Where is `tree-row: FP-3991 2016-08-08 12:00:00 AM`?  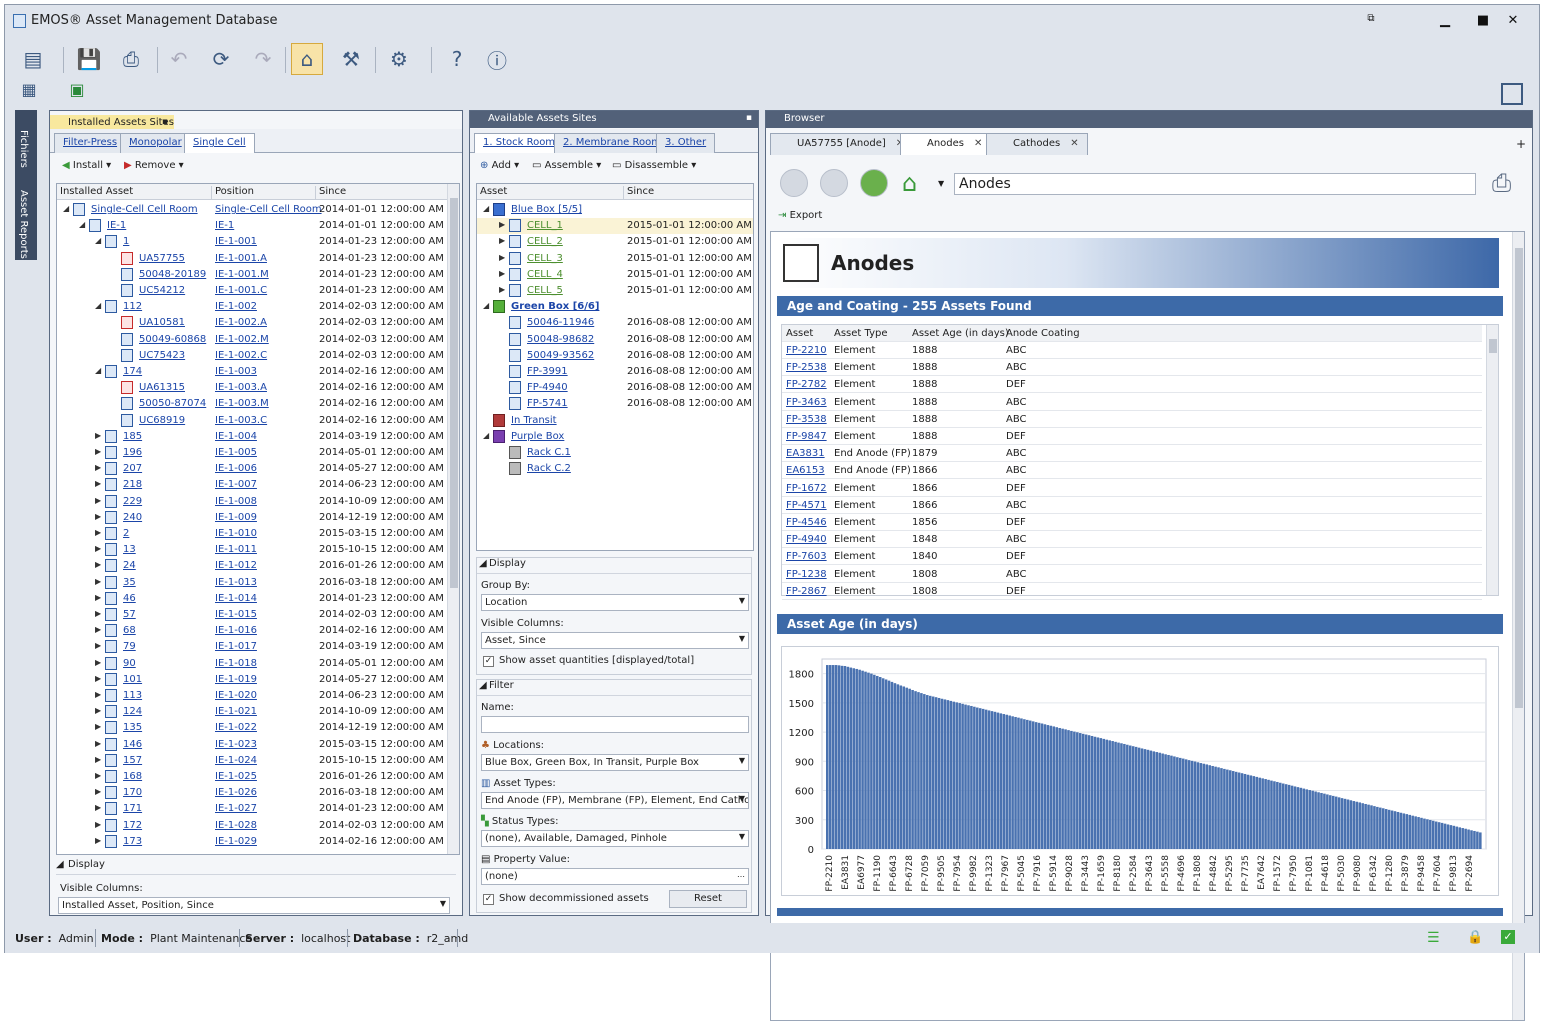
tree-row: FP-3991 2016-08-08 12:00:00 AM is located at coordinates (615, 372).